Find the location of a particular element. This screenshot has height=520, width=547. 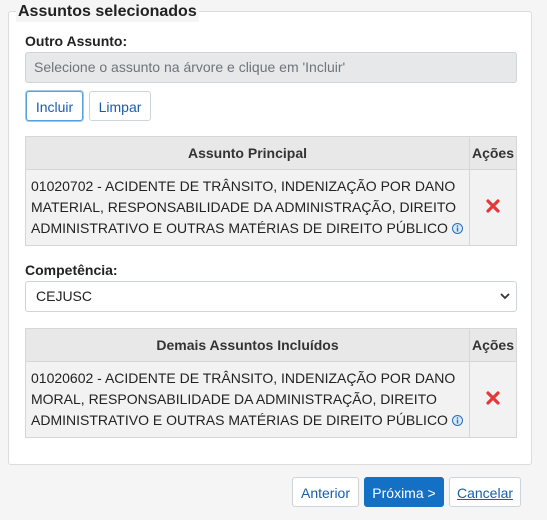

chevron-down-icon is located at coordinates (505, 296).